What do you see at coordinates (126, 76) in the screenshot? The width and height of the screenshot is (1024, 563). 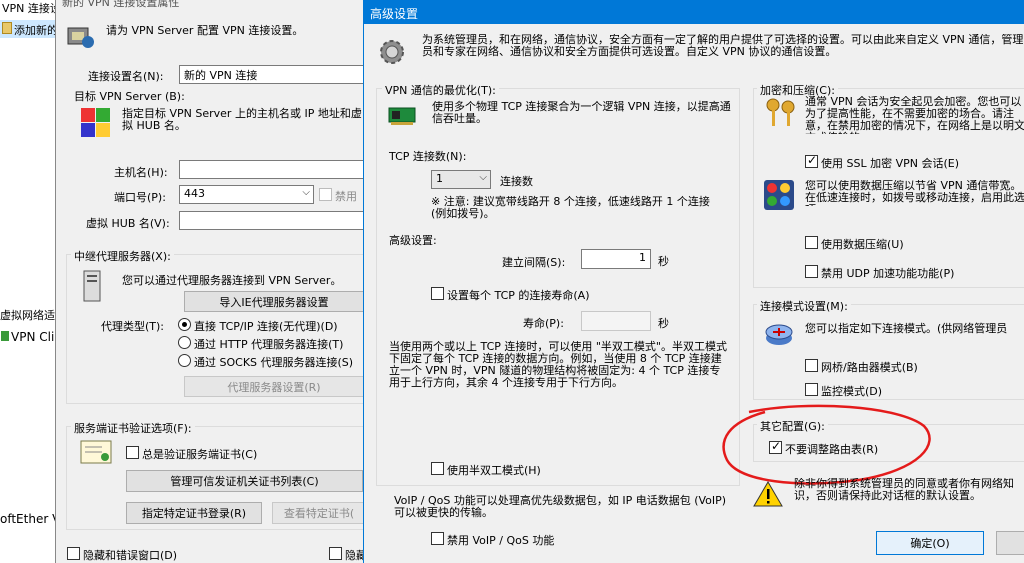 I see `setting-name-label: 连接设置名(N):` at bounding box center [126, 76].